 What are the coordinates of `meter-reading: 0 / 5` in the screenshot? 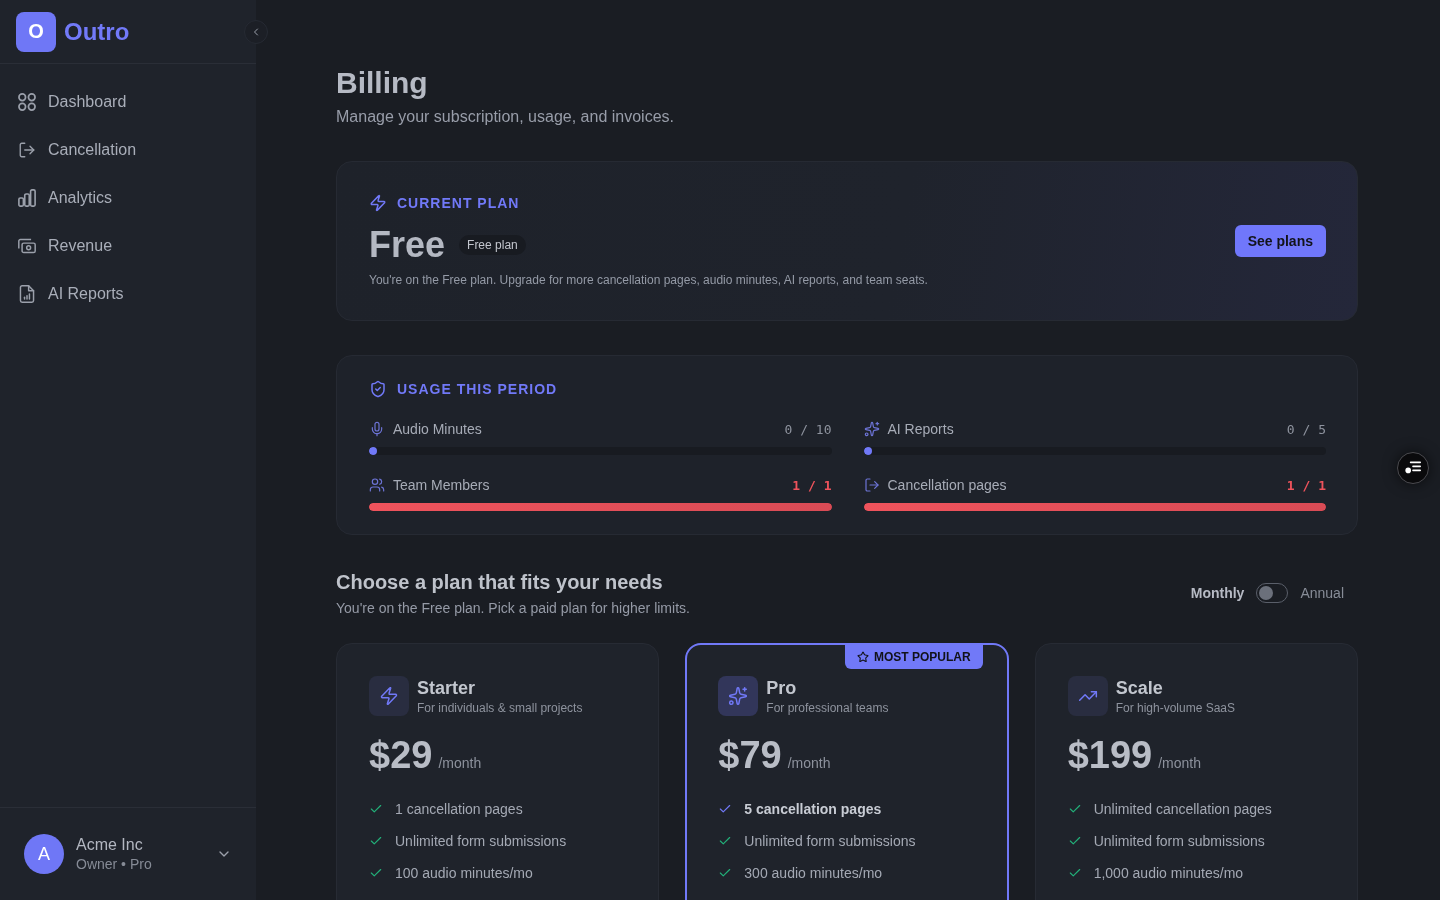 It's located at (1306, 429).